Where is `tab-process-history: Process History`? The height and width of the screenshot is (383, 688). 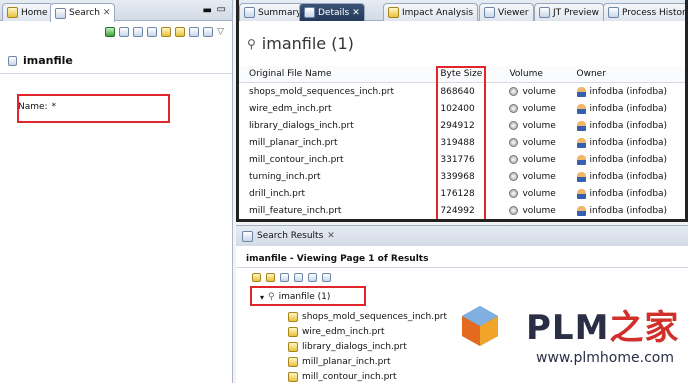
tab-process-history: Process History is located at coordinates (645, 12).